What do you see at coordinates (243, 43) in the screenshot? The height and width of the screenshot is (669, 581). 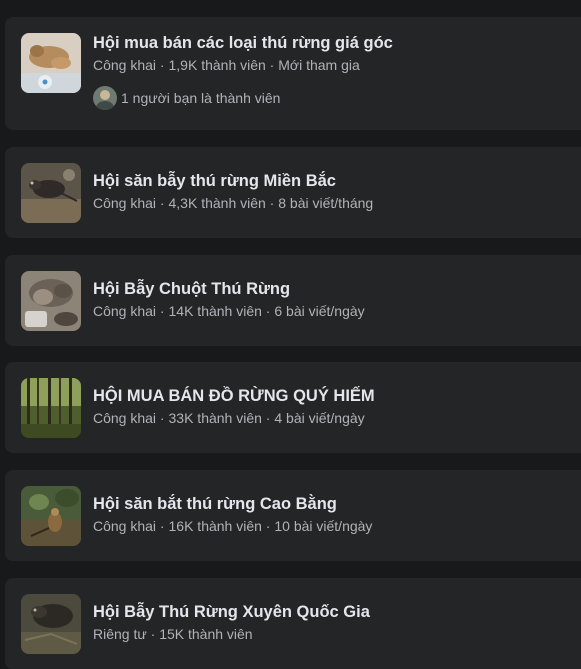 I see `group-name-link: Hội mua bán các loại thú rừng giá góc` at bounding box center [243, 43].